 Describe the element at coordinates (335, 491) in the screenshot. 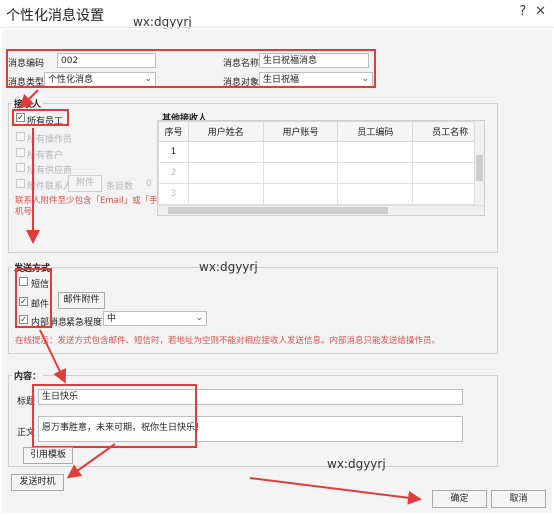

I see `arrow-to-ok` at that location.